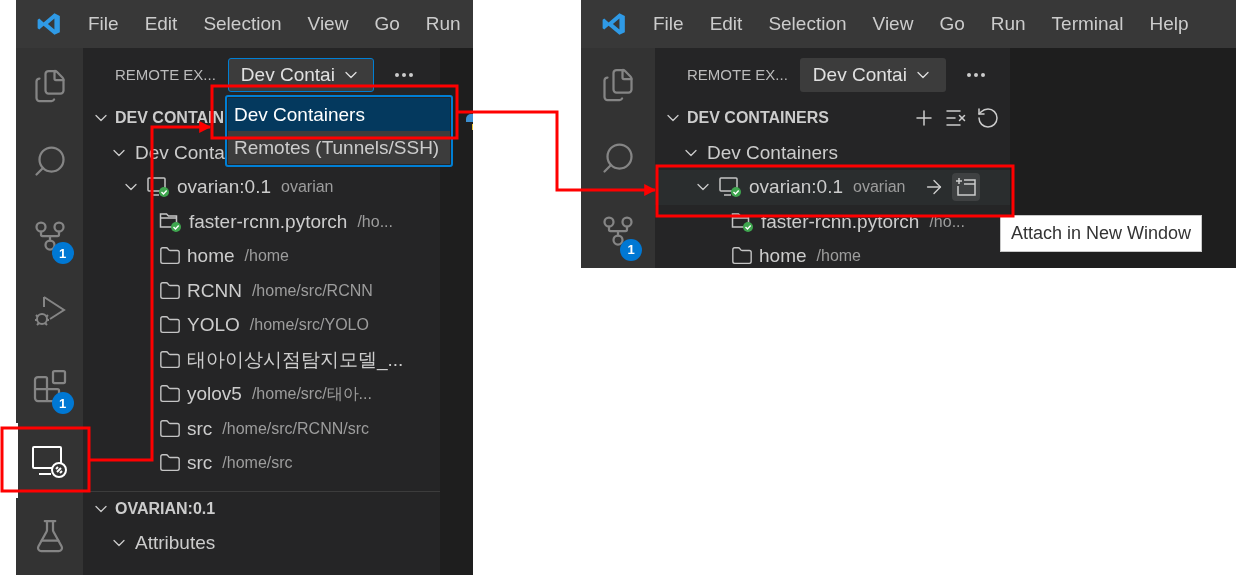 The image size is (1236, 575). I want to click on tree-item-label: Dev Containers, so click(772, 152).